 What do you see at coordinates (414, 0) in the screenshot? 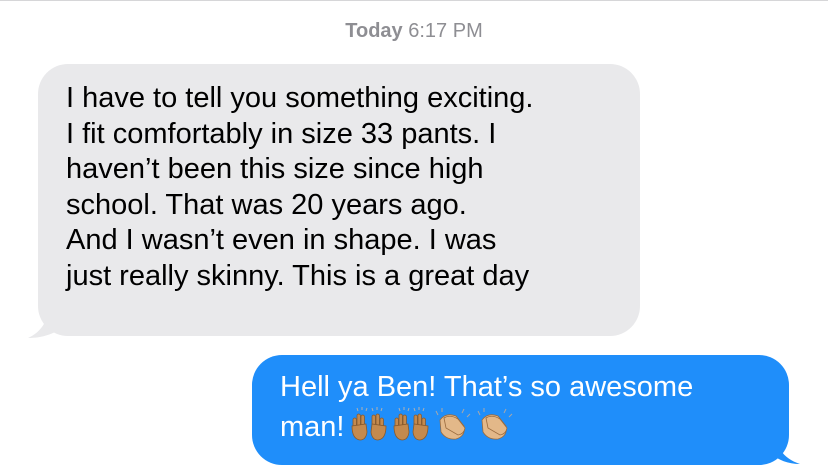
I see `top-divider` at bounding box center [414, 0].